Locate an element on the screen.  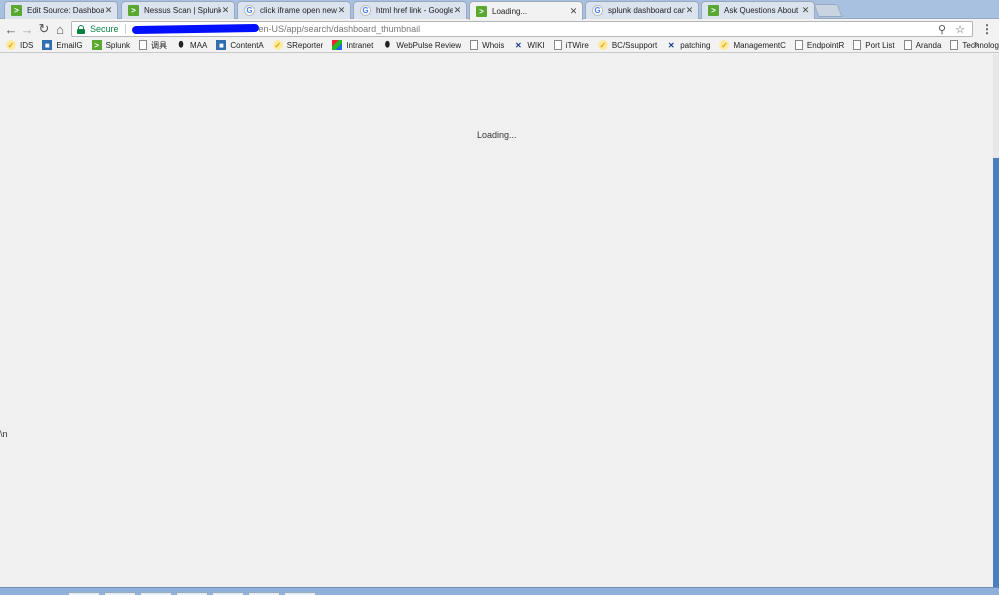
window-scrollbar is located at coordinates (996, 320).